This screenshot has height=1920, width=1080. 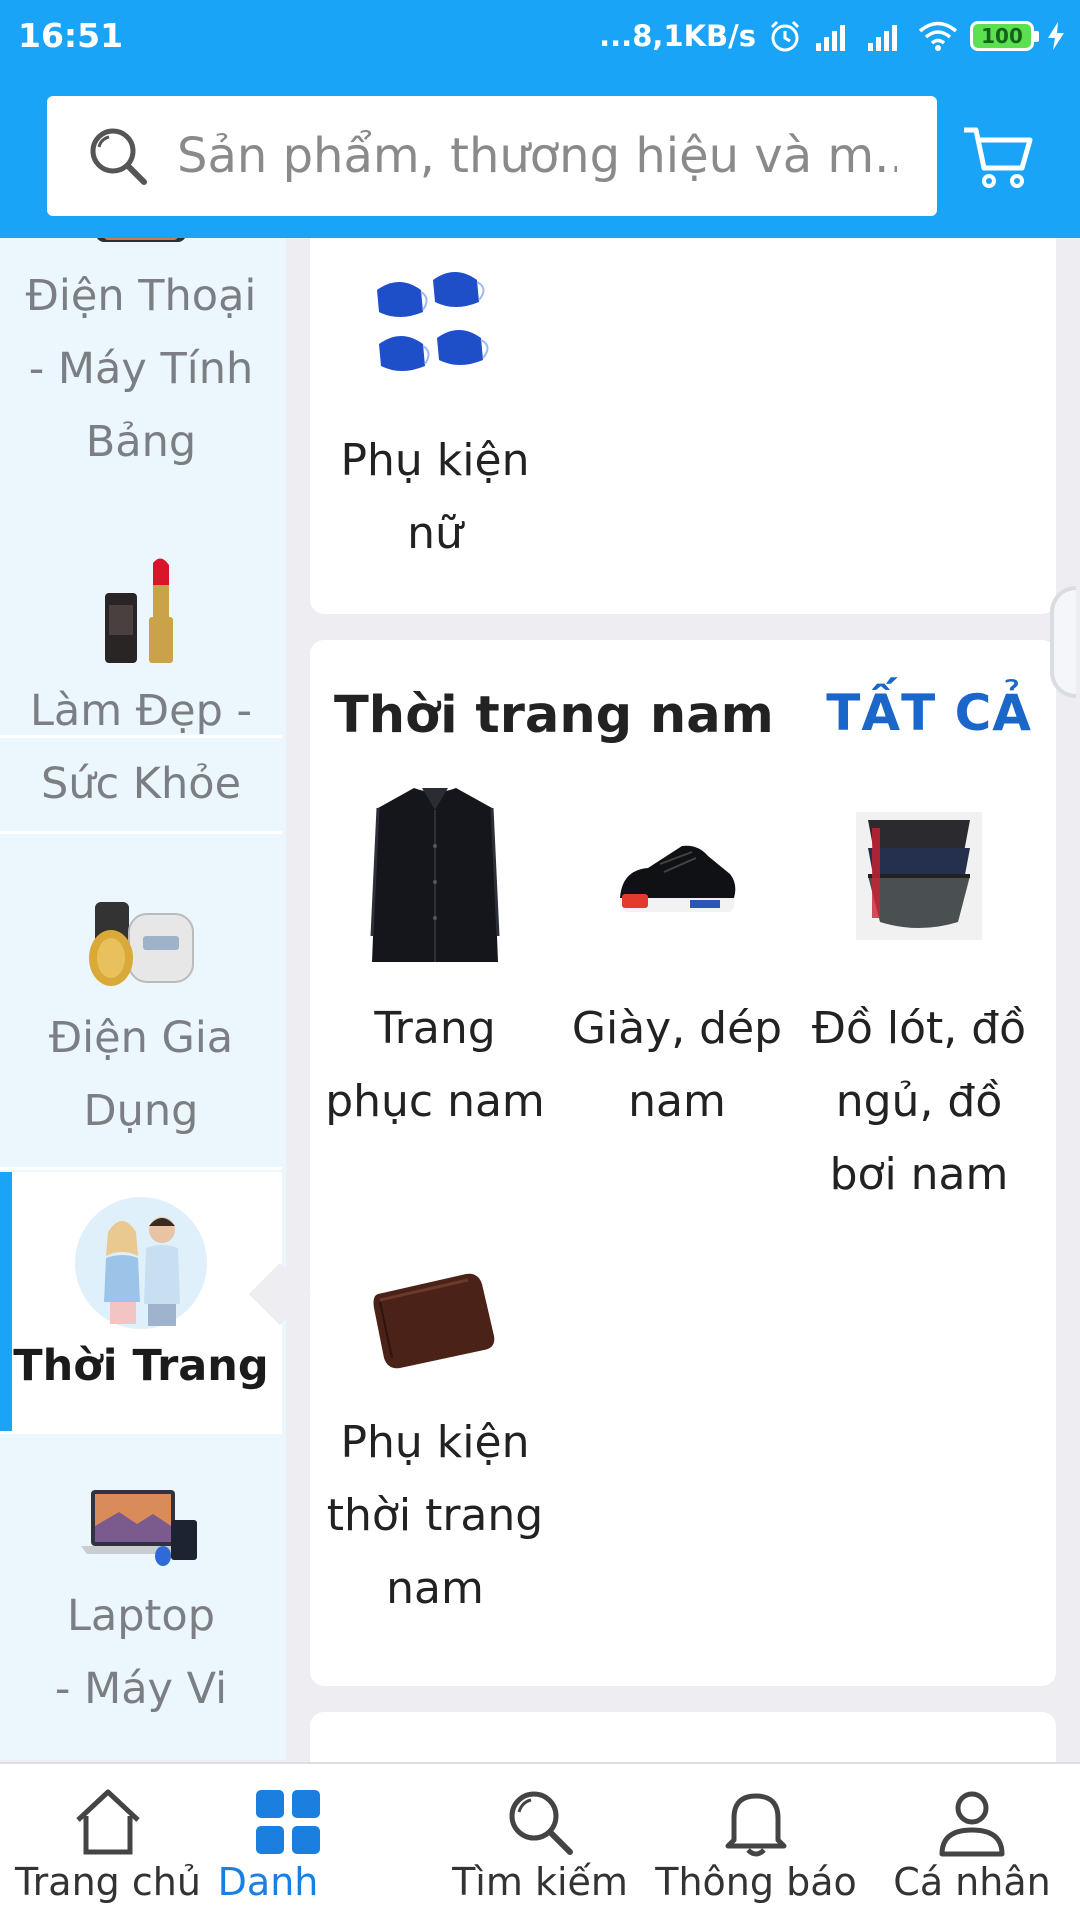 I want to click on sidebar-item-thoi-trang: Thời Trang, so click(x=141, y=1303).